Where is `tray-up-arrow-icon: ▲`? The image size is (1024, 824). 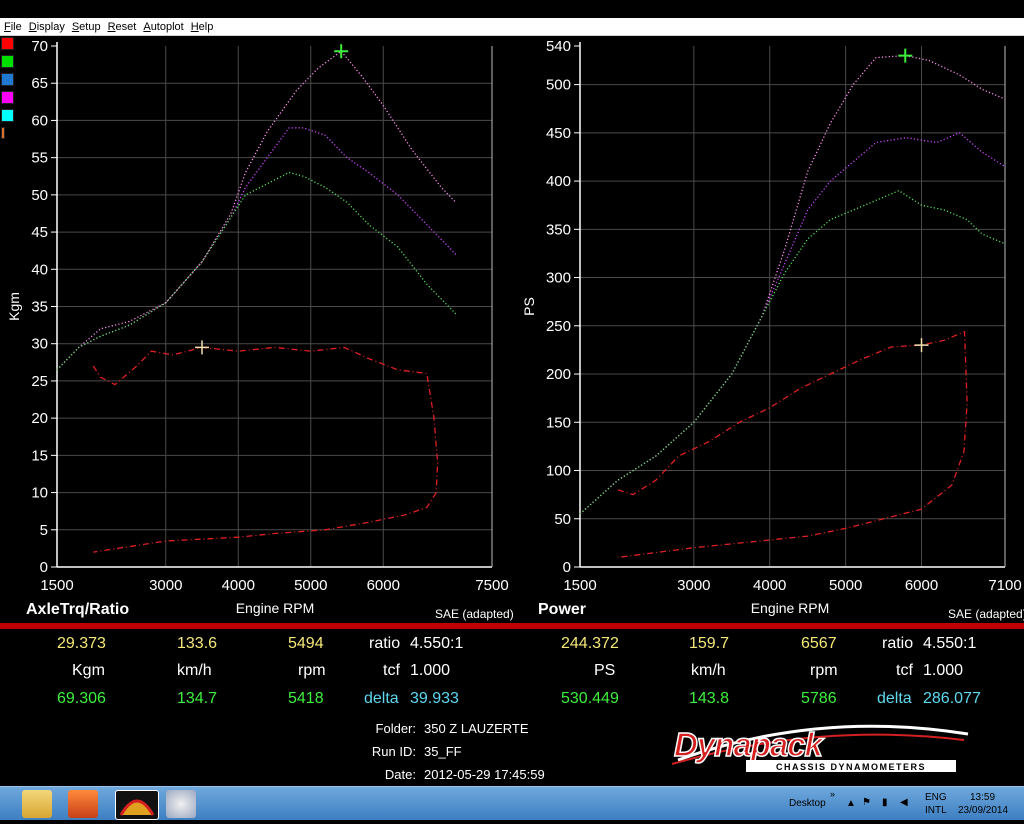
tray-up-arrow-icon: ▲ is located at coordinates (851, 803).